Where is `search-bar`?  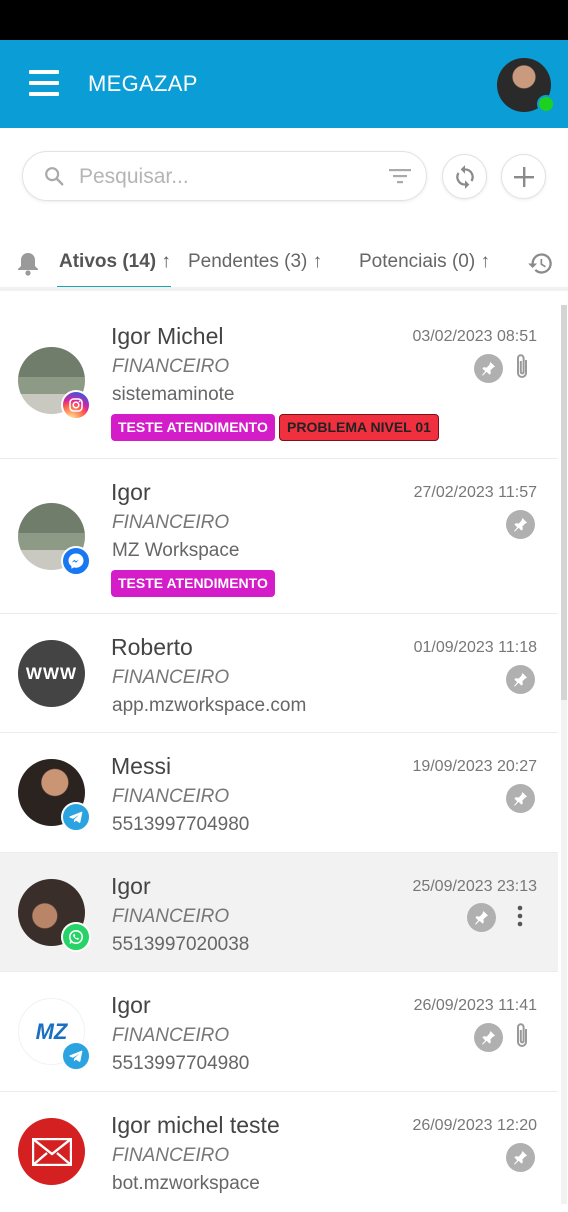
search-bar is located at coordinates (224, 176).